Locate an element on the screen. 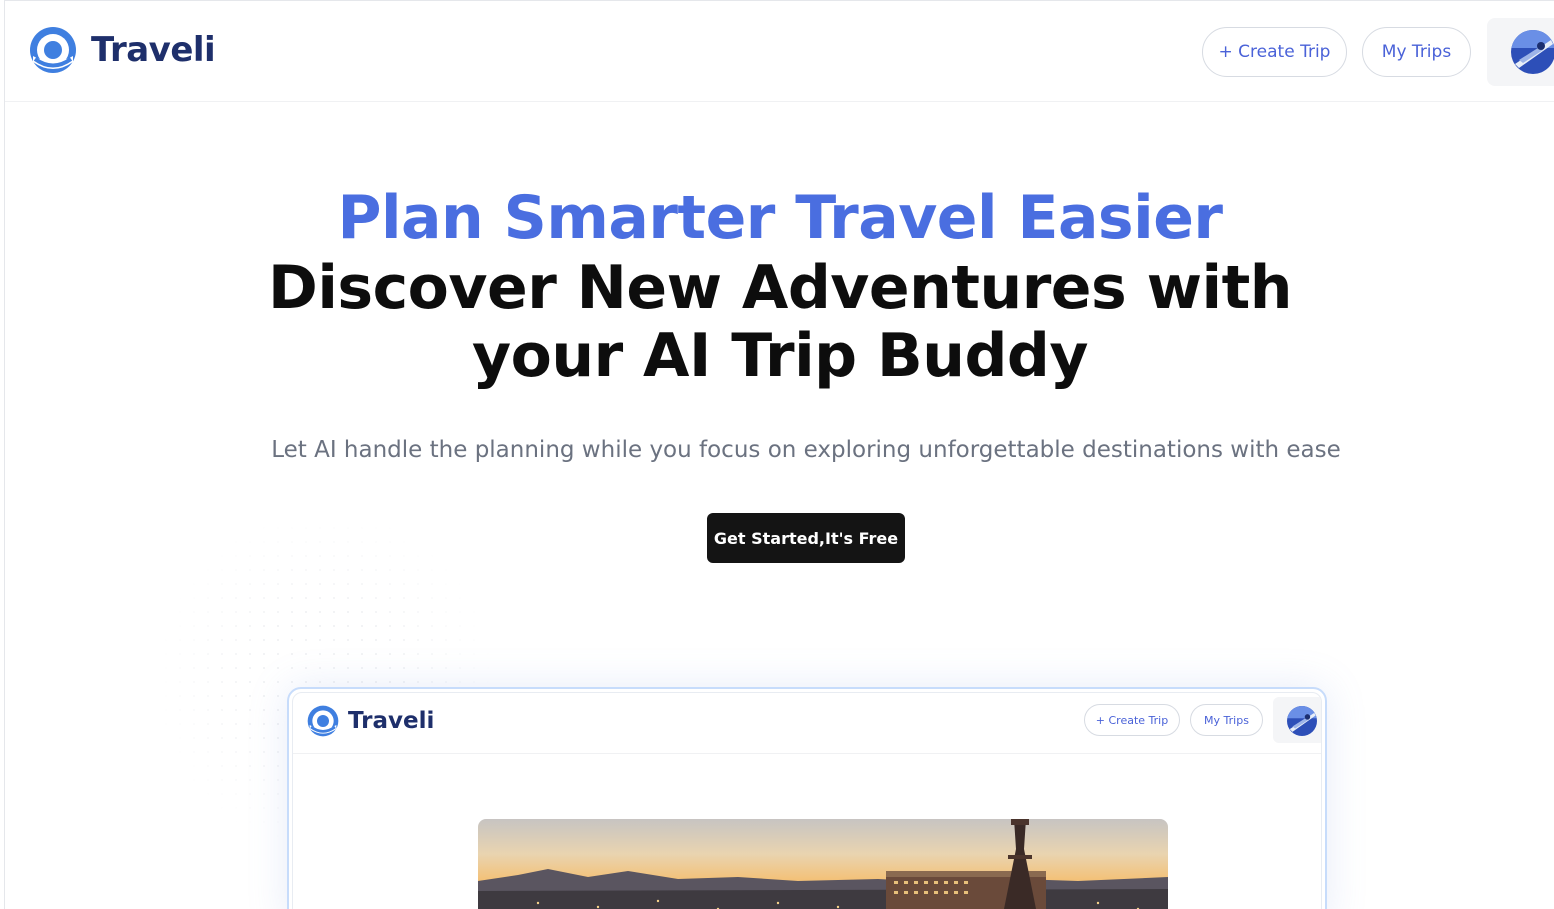  preview-brand-name: Traveli is located at coordinates (391, 721).